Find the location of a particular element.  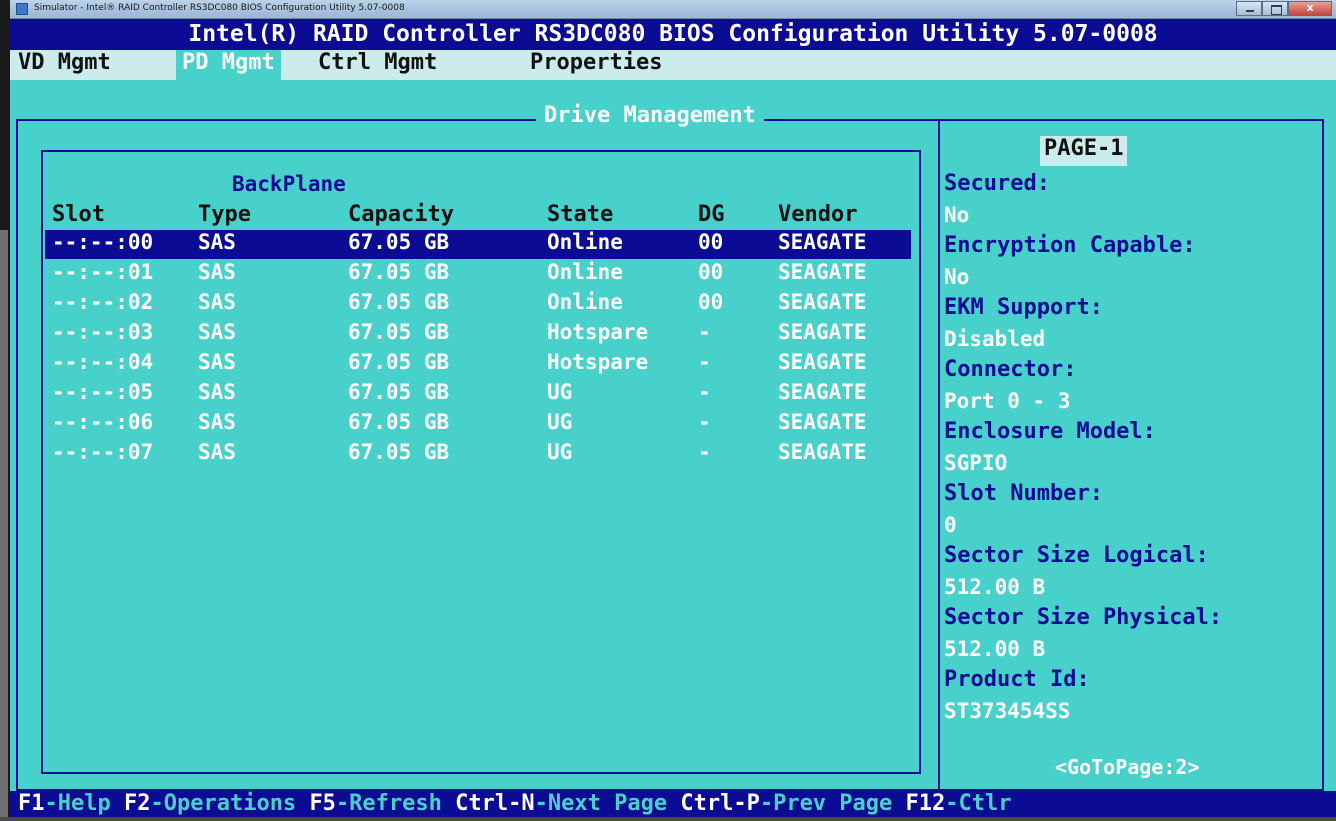

goto-page-link: <GoToPage:2> is located at coordinates (1127, 767).